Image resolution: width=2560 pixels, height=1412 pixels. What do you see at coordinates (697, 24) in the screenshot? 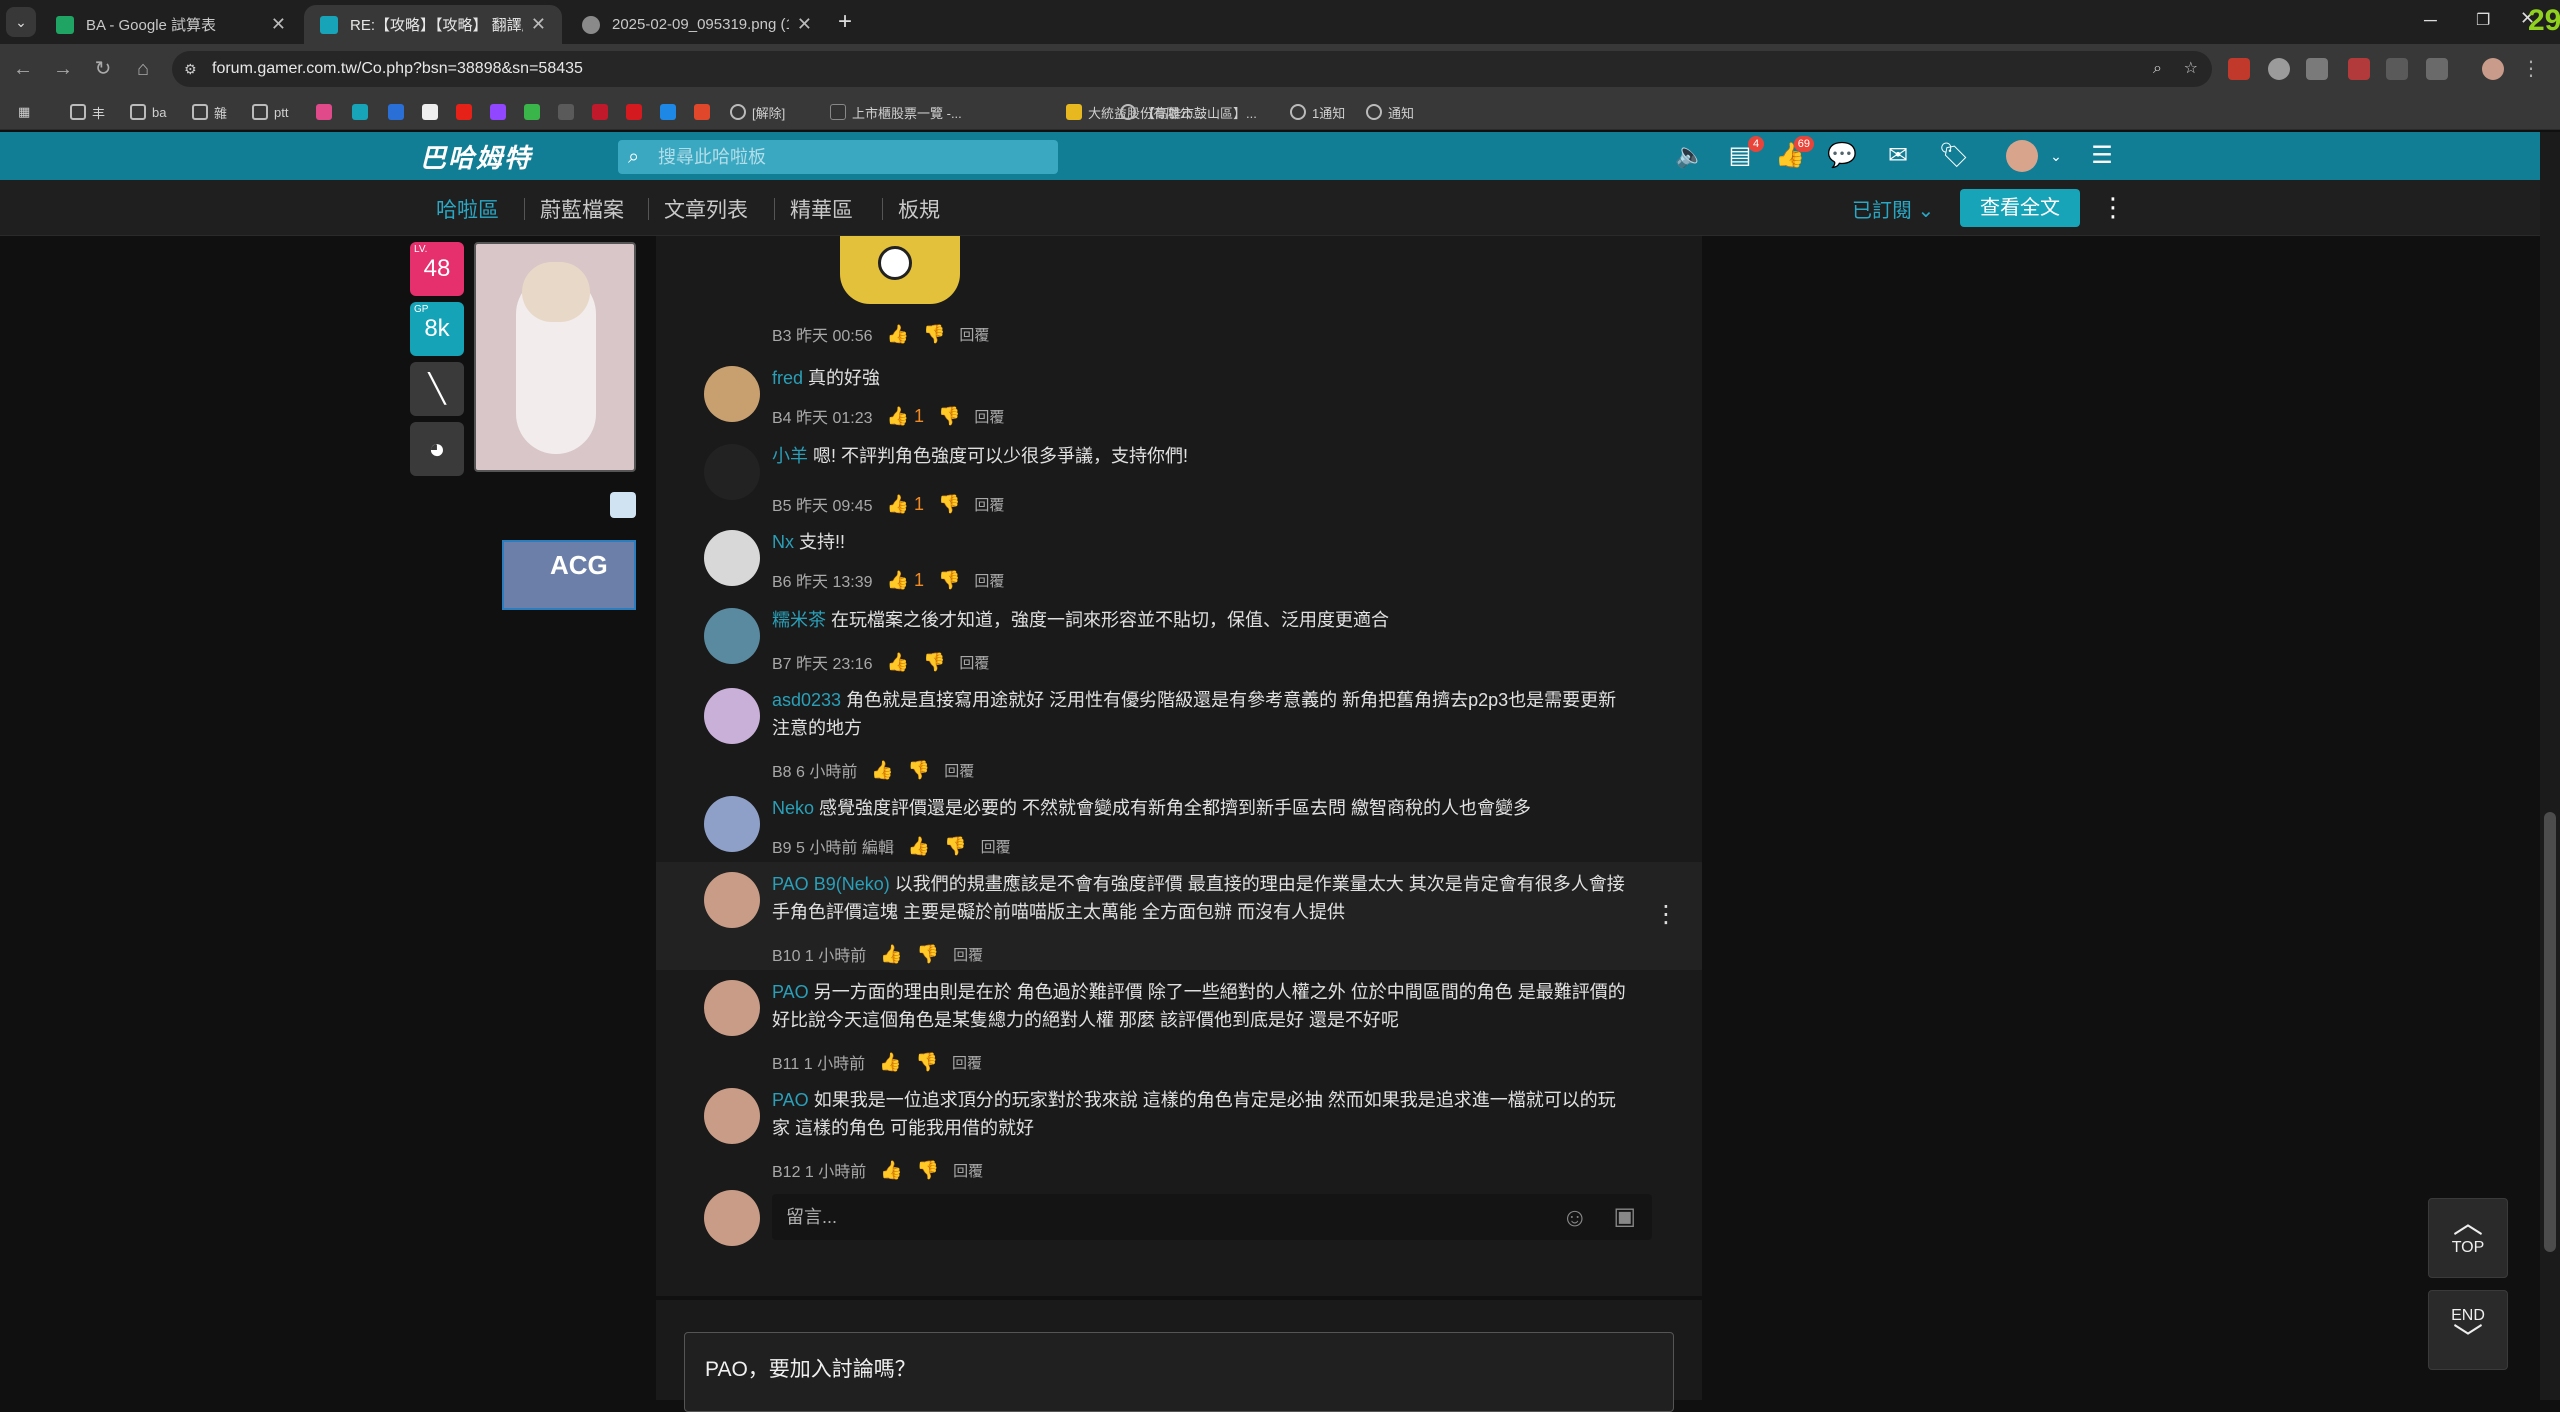
I see `browser-tab: 2025-02-09_095319.png (142 ✕` at bounding box center [697, 24].